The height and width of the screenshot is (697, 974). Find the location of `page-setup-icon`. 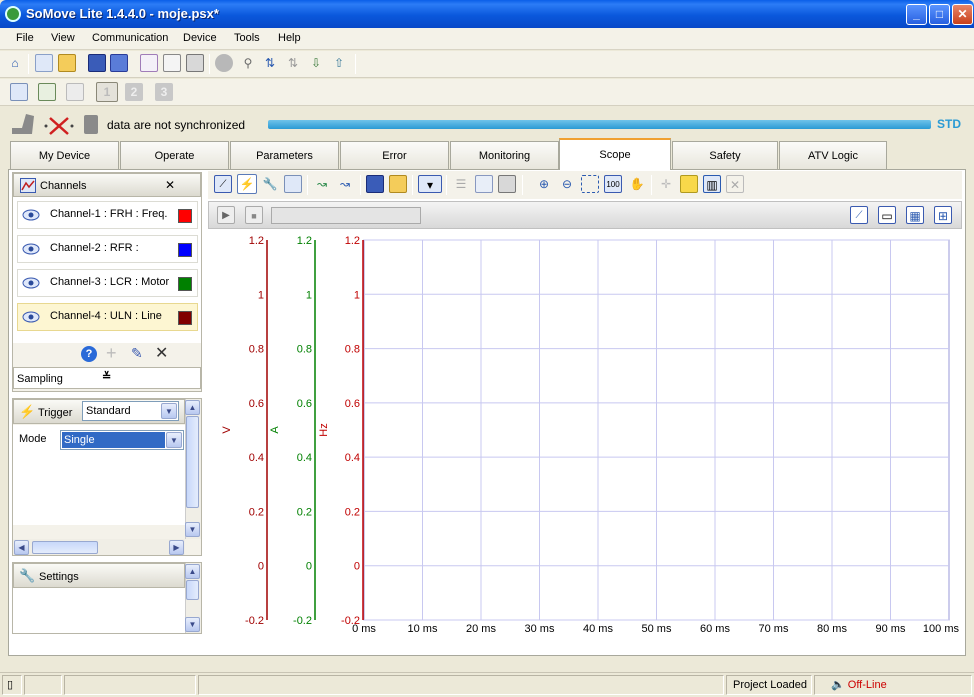

page-setup-icon is located at coordinates (172, 63).